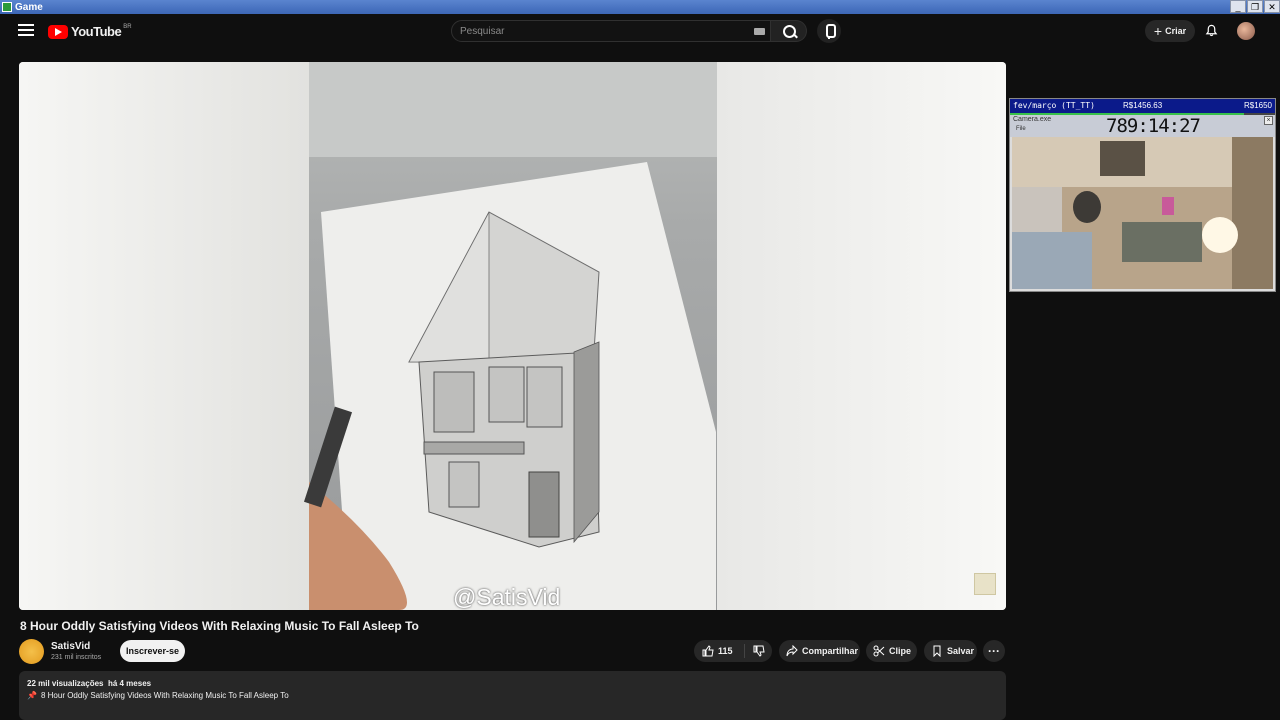 The width and height of the screenshot is (1280, 720). Describe the element at coordinates (829, 31) in the screenshot. I see `voice-search-mic-icon` at that location.